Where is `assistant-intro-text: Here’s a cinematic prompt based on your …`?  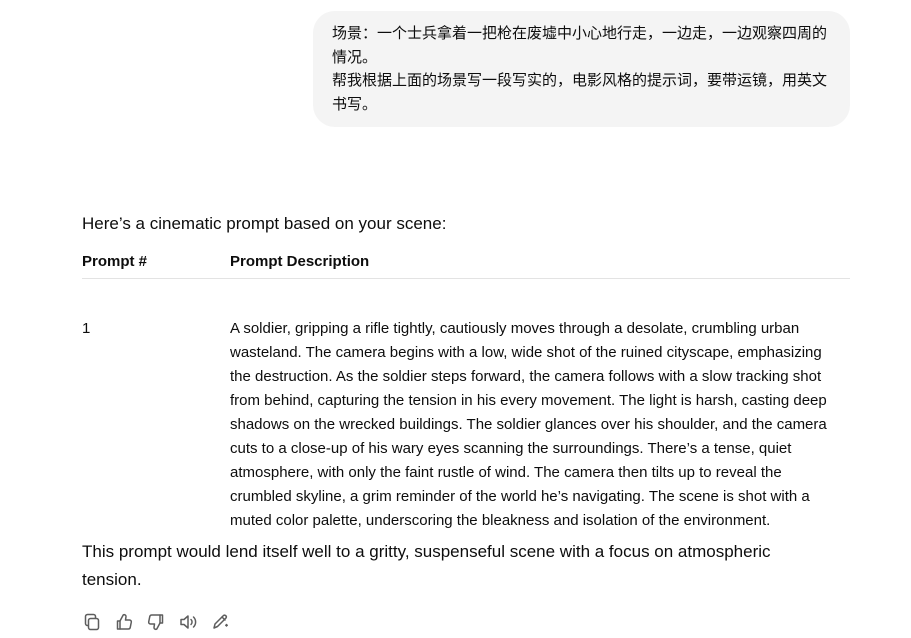
assistant-intro-text: Here’s a cinematic prompt based on your … is located at coordinates (264, 223).